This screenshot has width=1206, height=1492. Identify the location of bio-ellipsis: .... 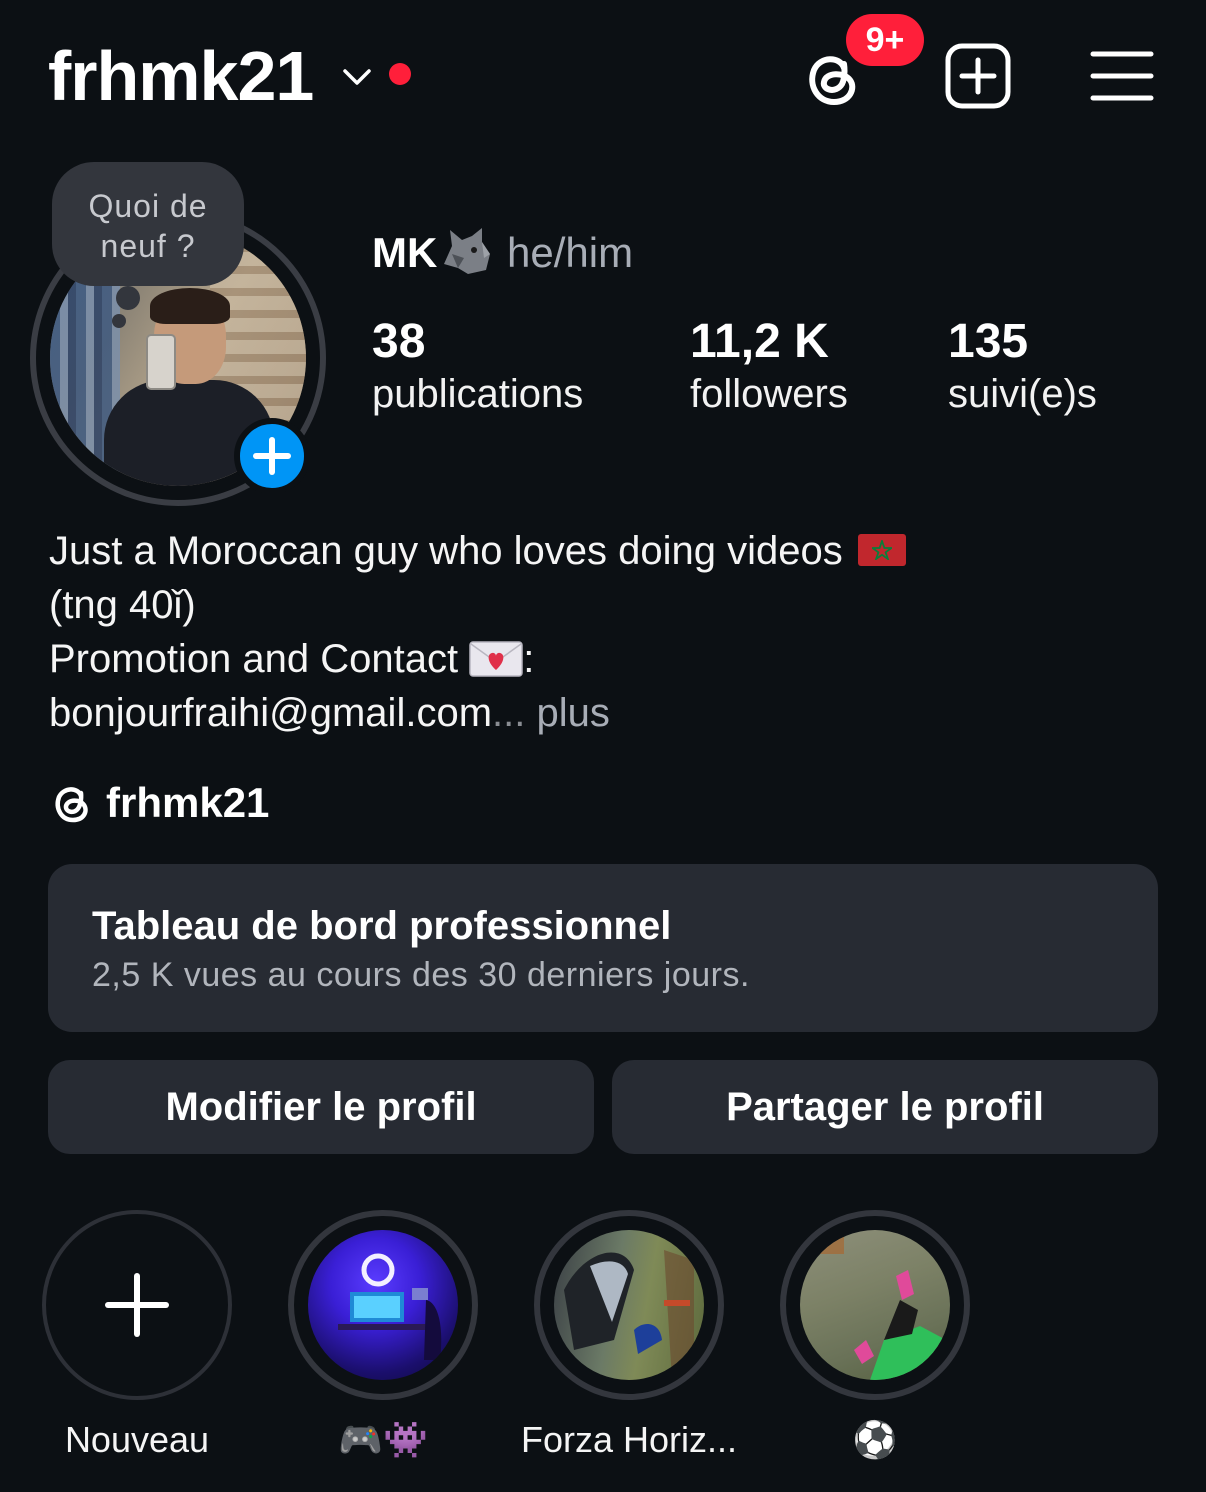
(509, 713).